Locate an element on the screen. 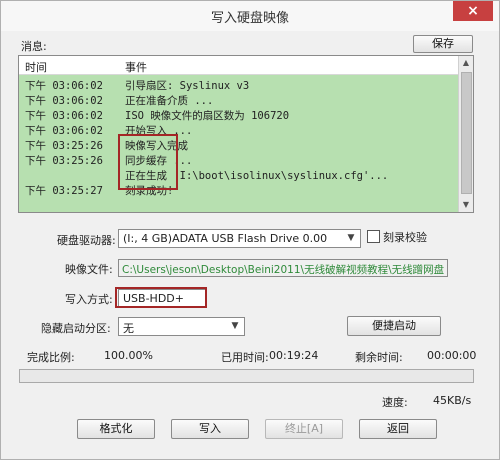 The width and height of the screenshot is (500, 460). completion-value: 100.00% is located at coordinates (128, 355).